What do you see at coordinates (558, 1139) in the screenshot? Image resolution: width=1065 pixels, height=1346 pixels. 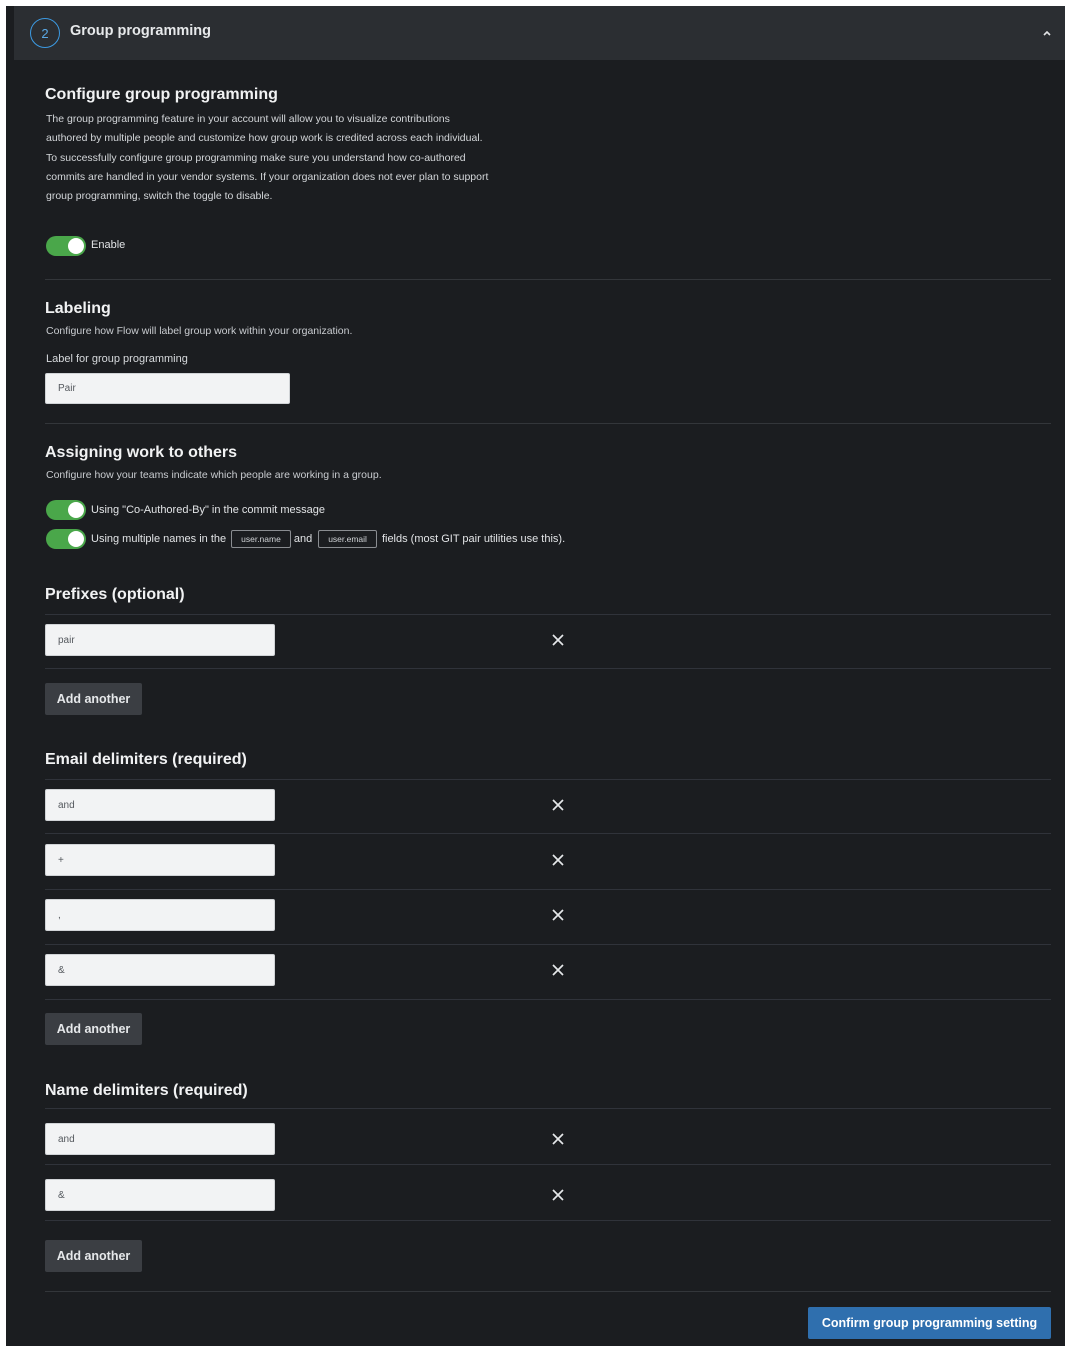 I see `remove-name-delimiter-1-icon` at bounding box center [558, 1139].